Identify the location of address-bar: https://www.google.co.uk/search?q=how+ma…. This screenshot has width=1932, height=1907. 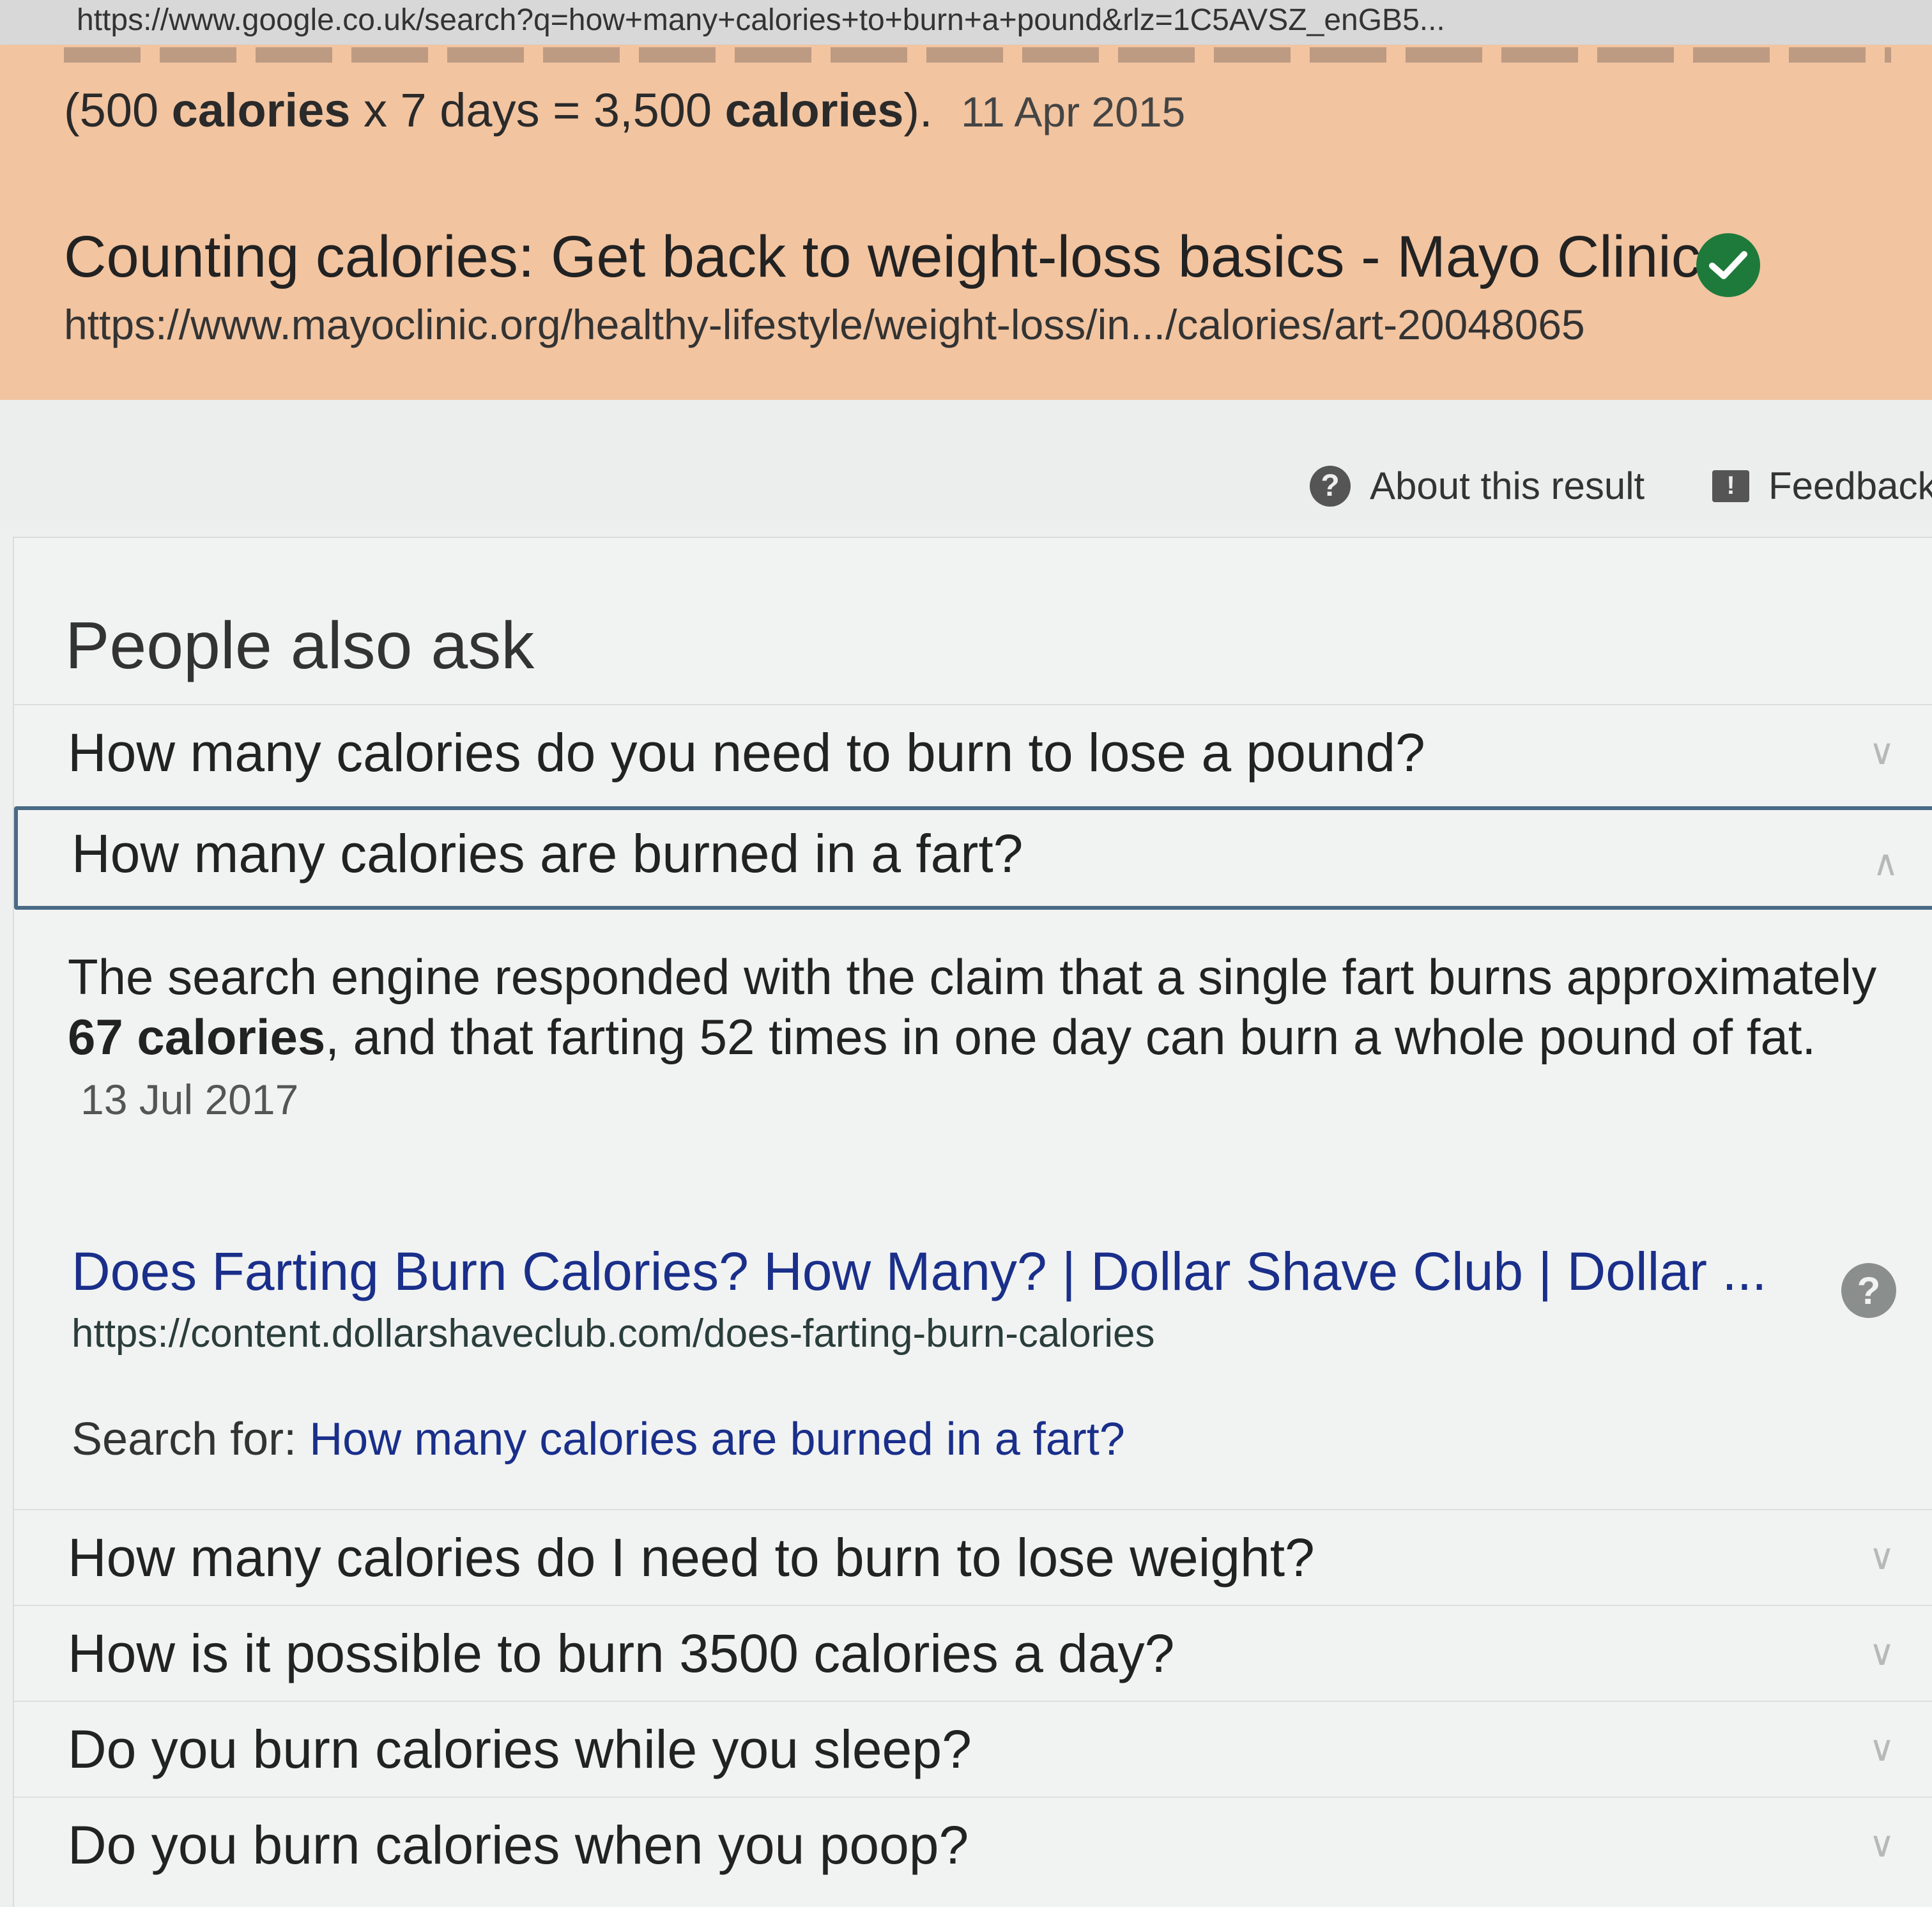
(966, 23).